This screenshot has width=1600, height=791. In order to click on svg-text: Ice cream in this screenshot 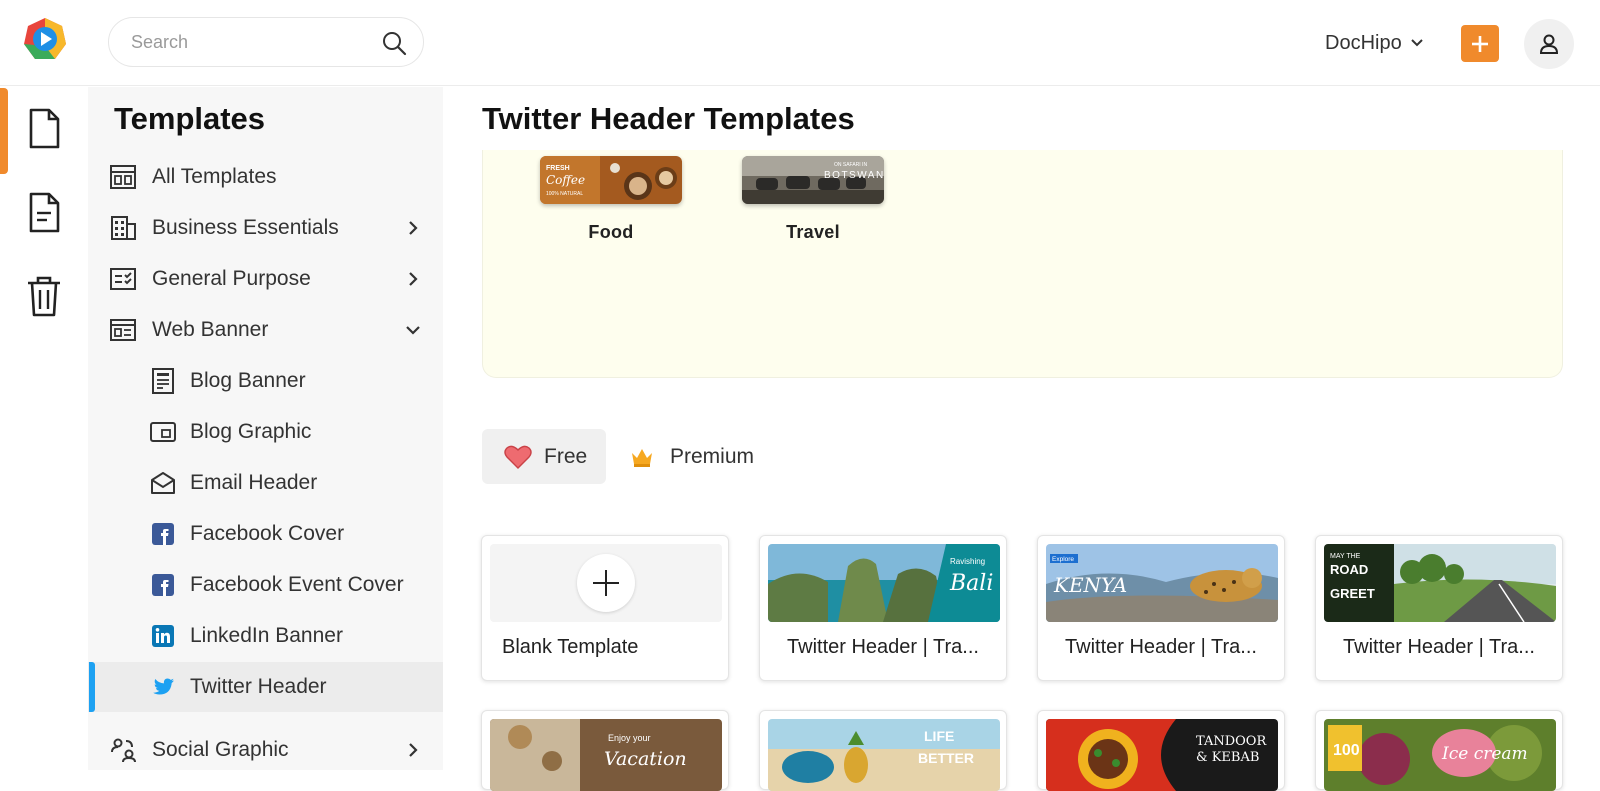, I will do `click(1484, 754)`.